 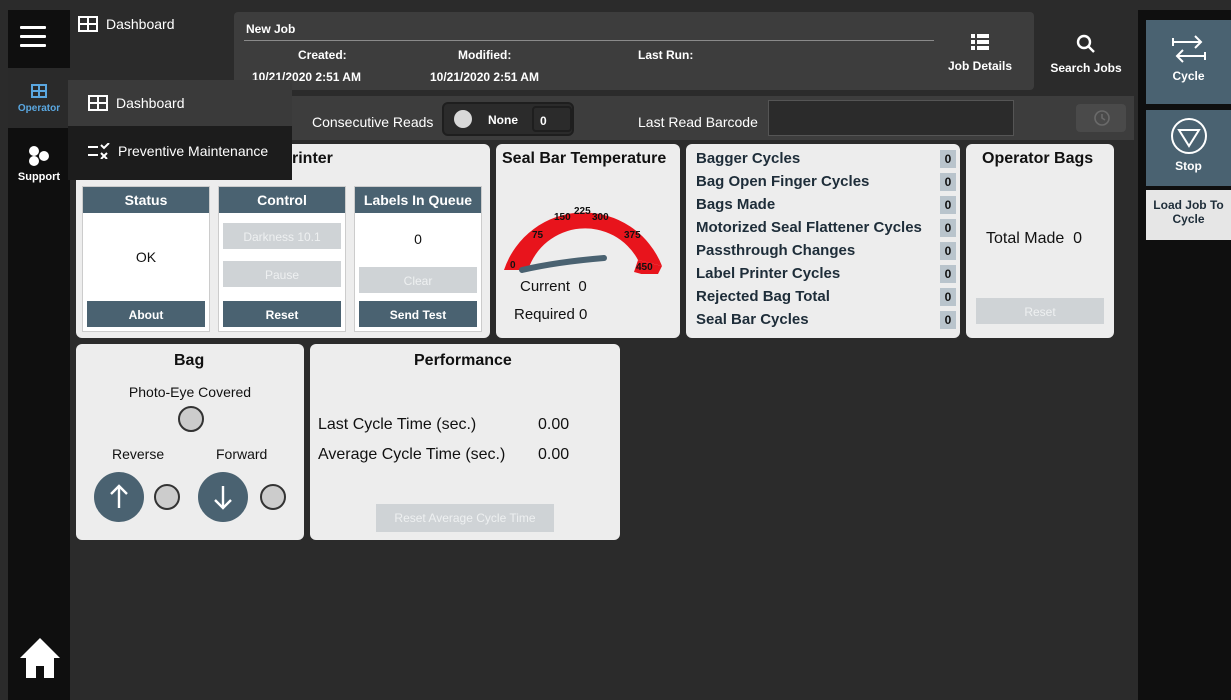 I want to click on forward-button, so click(x=223, y=497).